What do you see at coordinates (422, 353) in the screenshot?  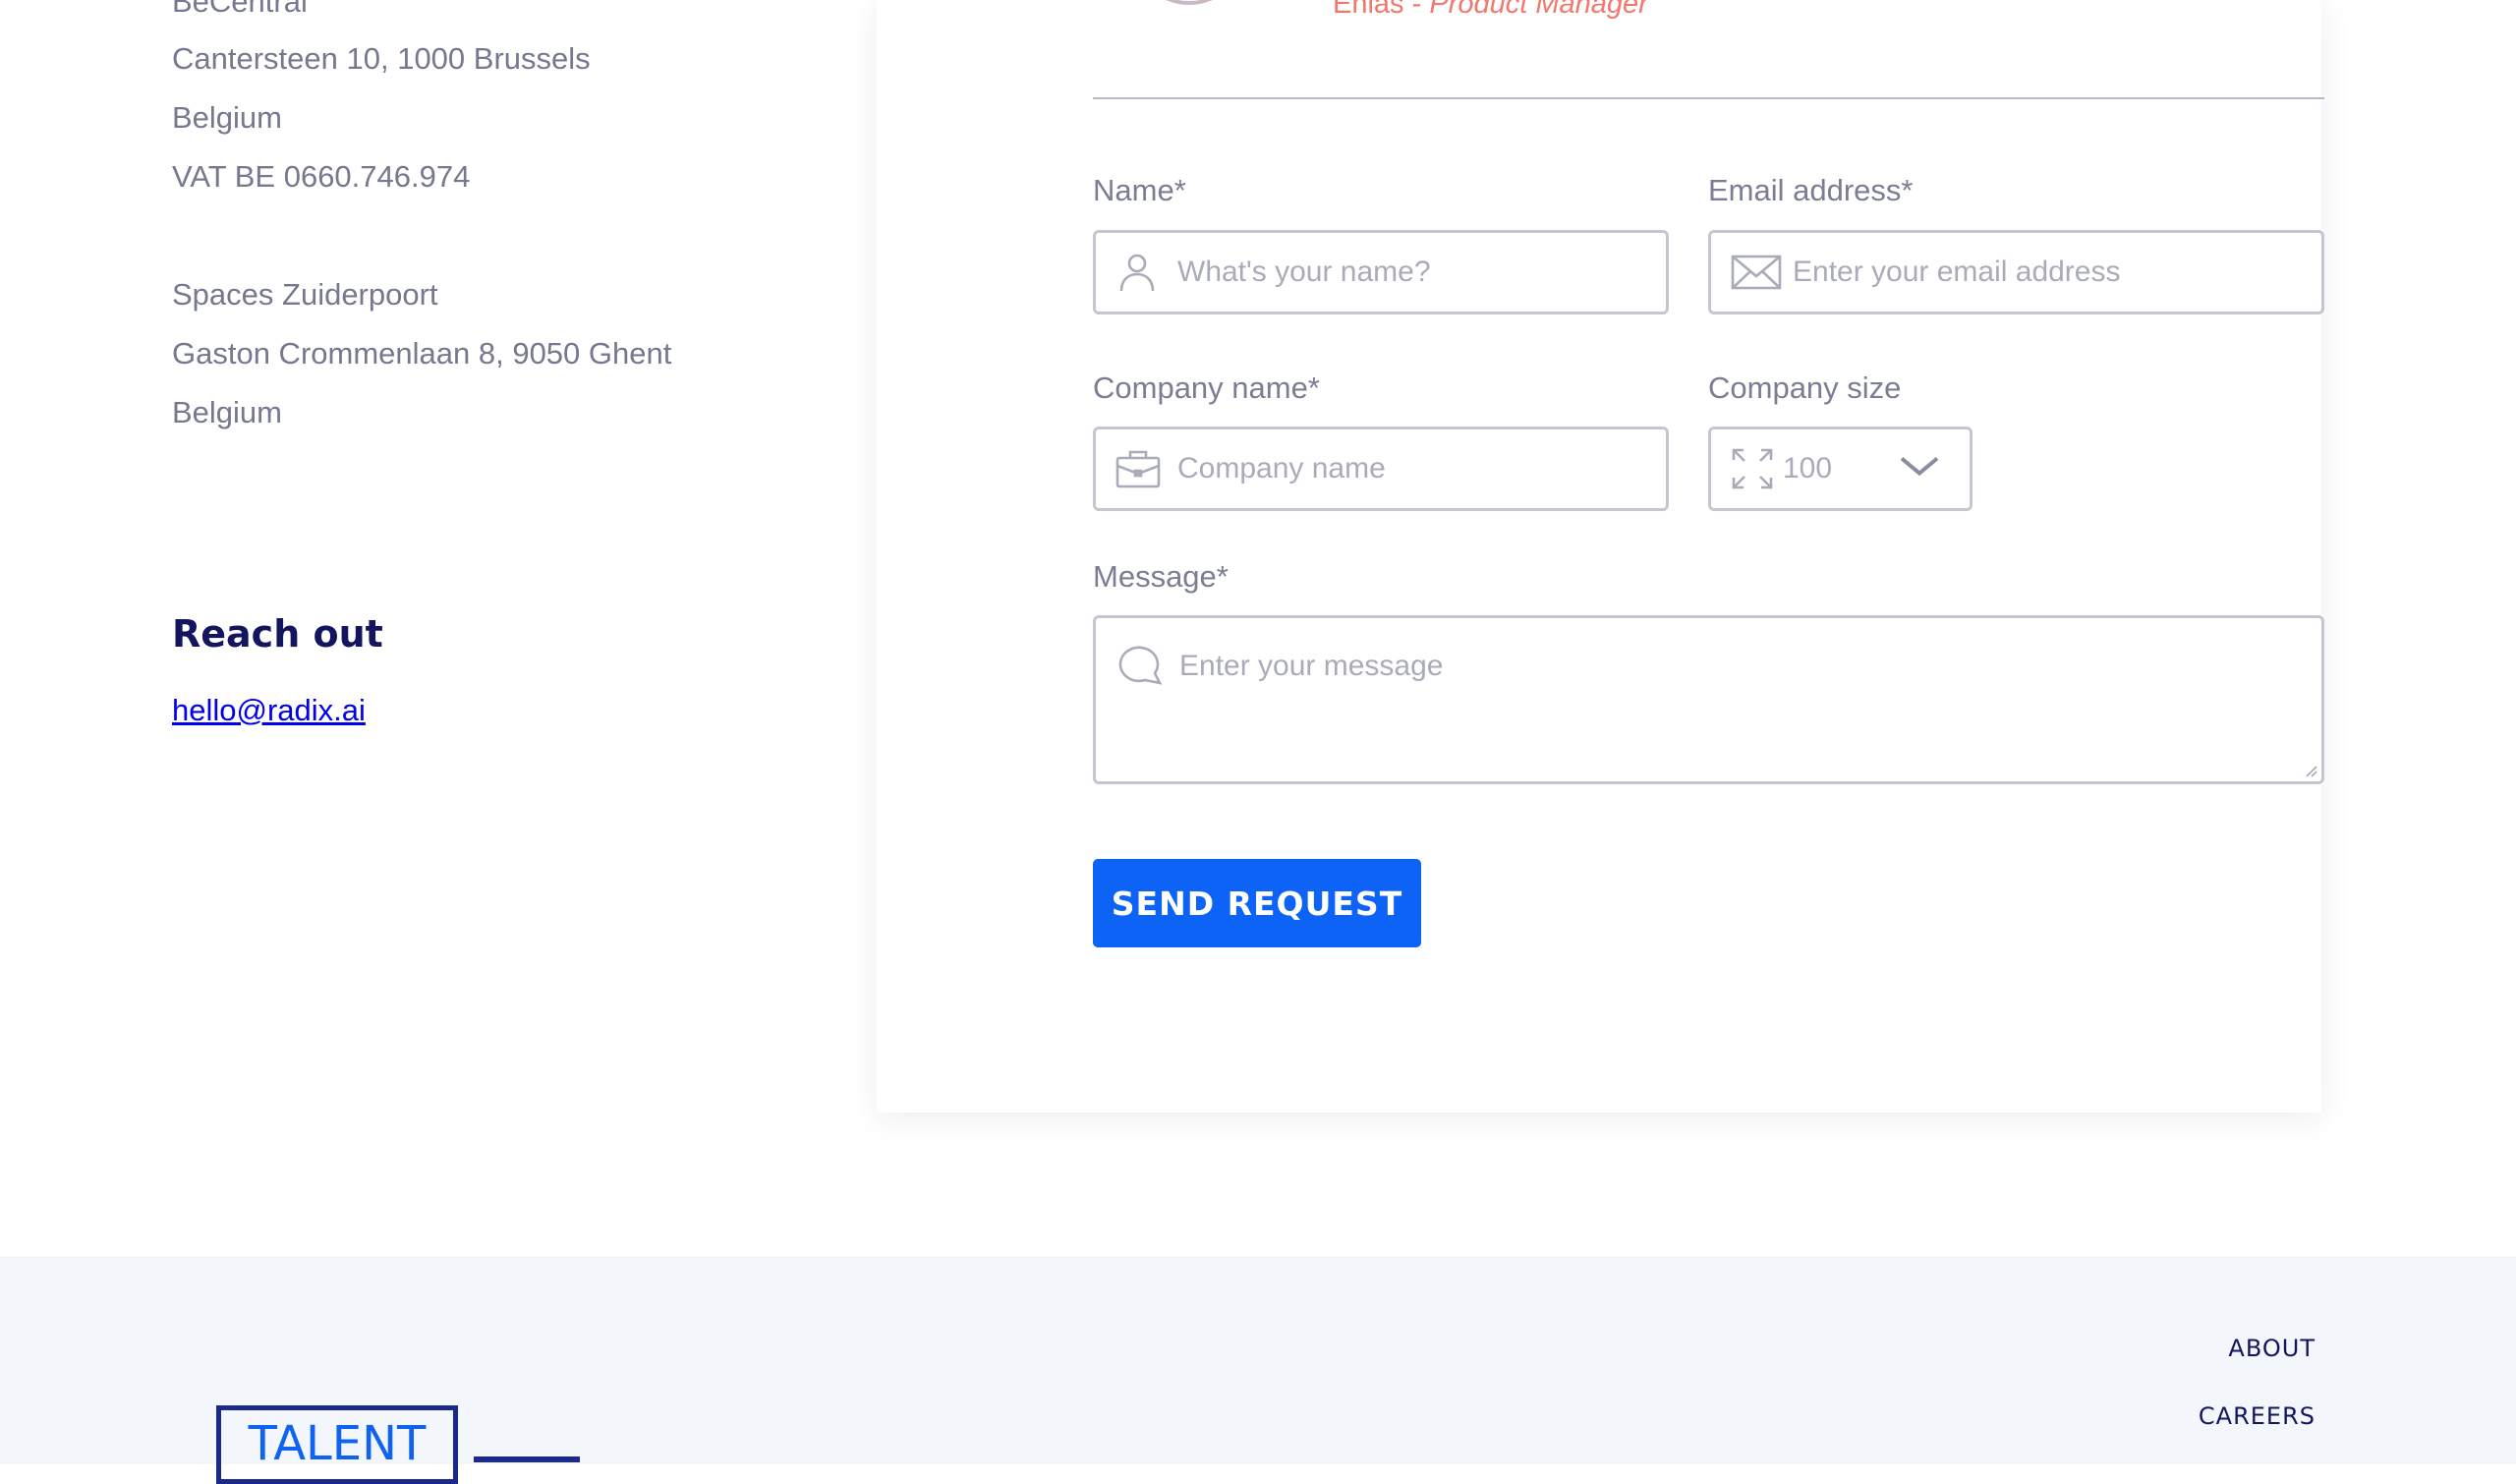 I see `address-line: Gaston Crommenlaan 8, 9050 Ghent` at bounding box center [422, 353].